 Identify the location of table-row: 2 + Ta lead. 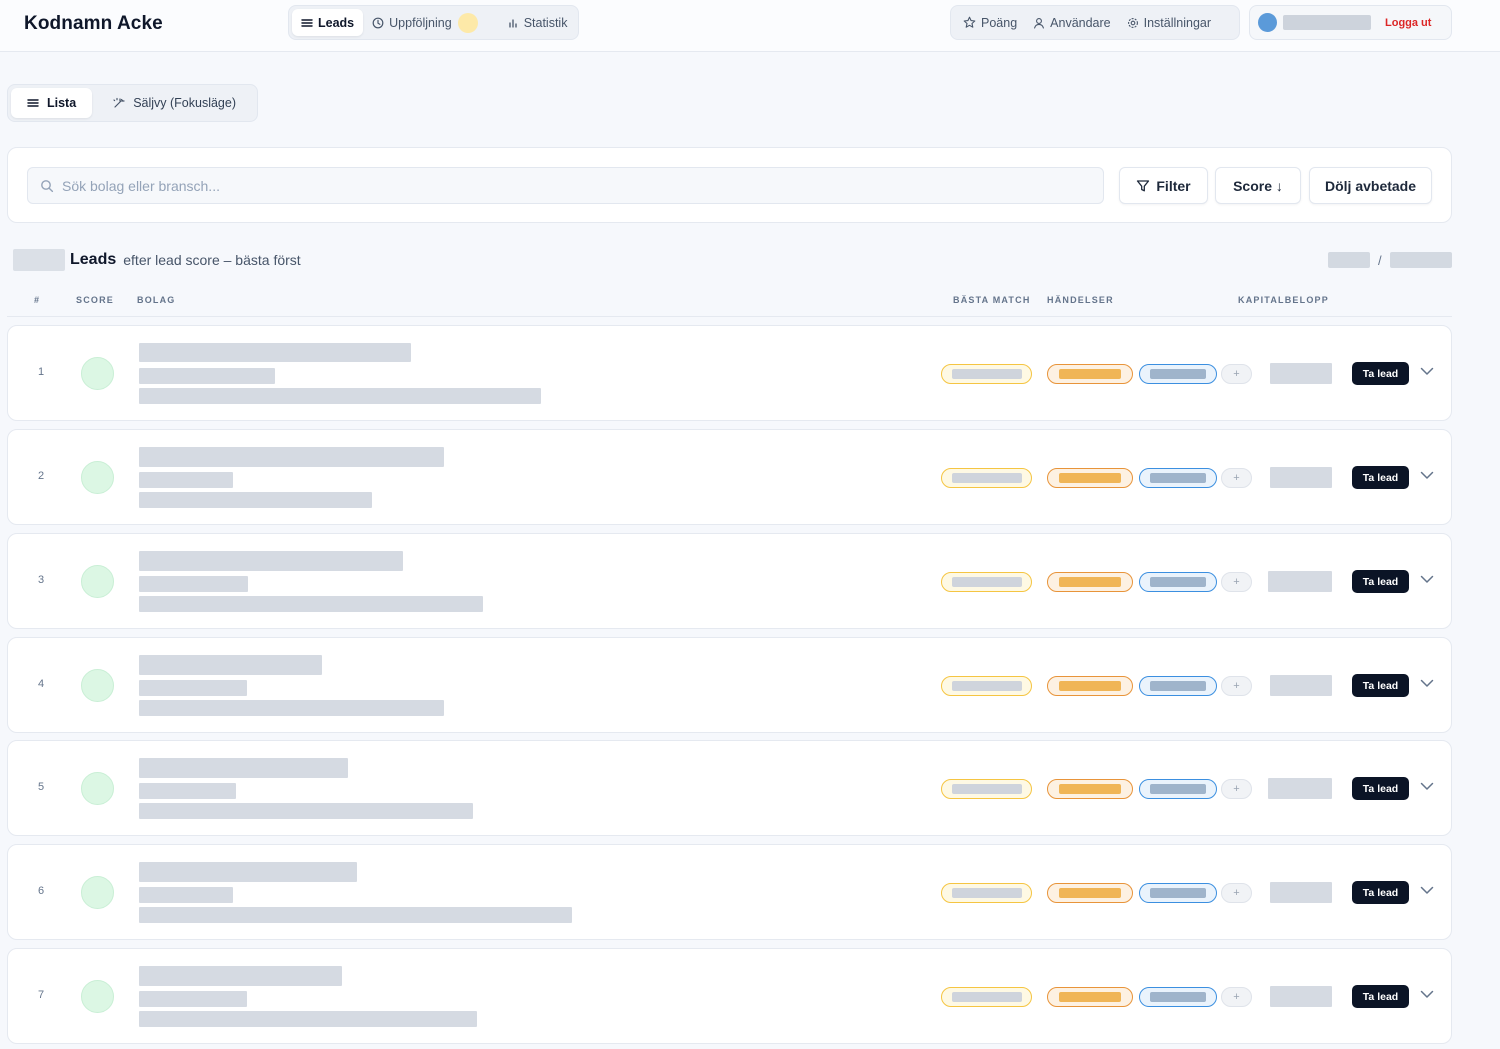
(729, 477).